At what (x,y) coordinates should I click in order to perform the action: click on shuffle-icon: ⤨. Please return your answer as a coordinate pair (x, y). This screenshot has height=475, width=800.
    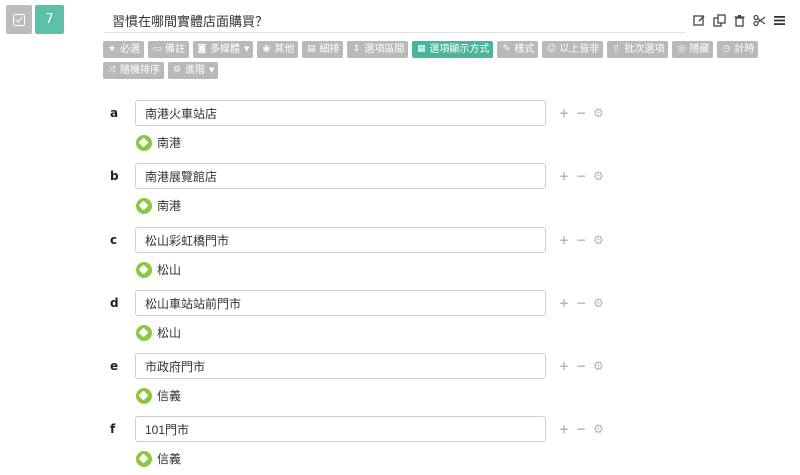
    Looking at the image, I should click on (112, 70).